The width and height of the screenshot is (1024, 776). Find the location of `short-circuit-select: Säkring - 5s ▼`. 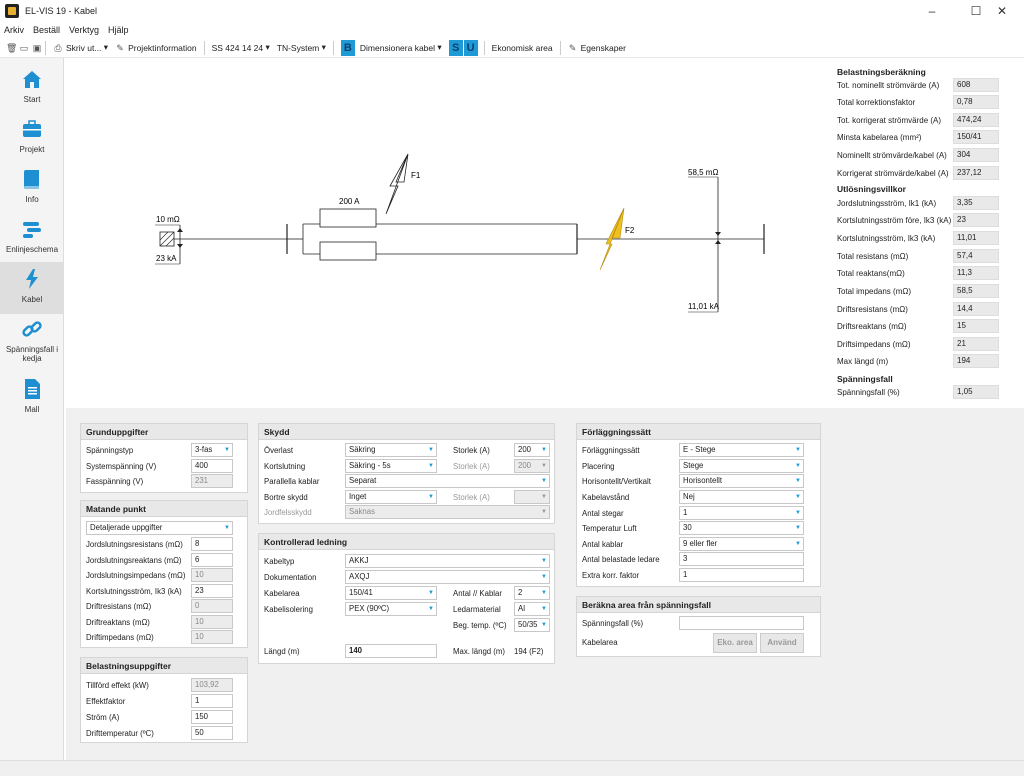

short-circuit-select: Säkring - 5s ▼ is located at coordinates (391, 466).